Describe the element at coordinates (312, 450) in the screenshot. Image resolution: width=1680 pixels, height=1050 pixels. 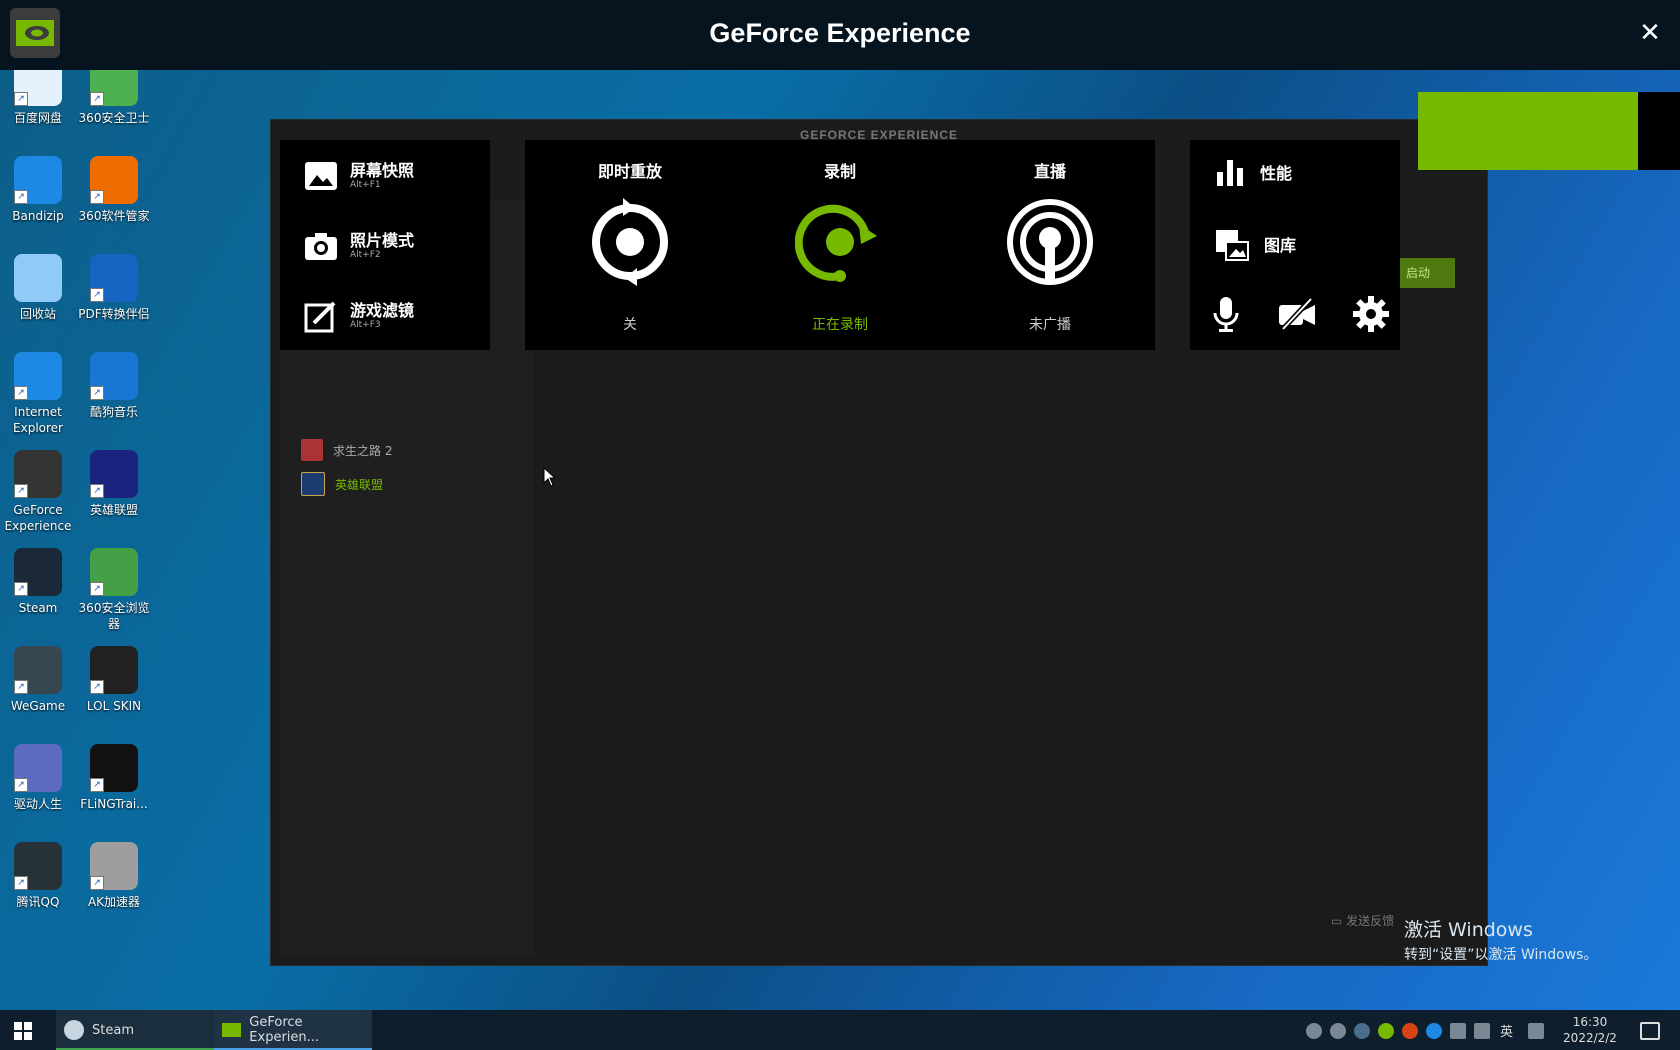
I see `l4d2-icon` at that location.